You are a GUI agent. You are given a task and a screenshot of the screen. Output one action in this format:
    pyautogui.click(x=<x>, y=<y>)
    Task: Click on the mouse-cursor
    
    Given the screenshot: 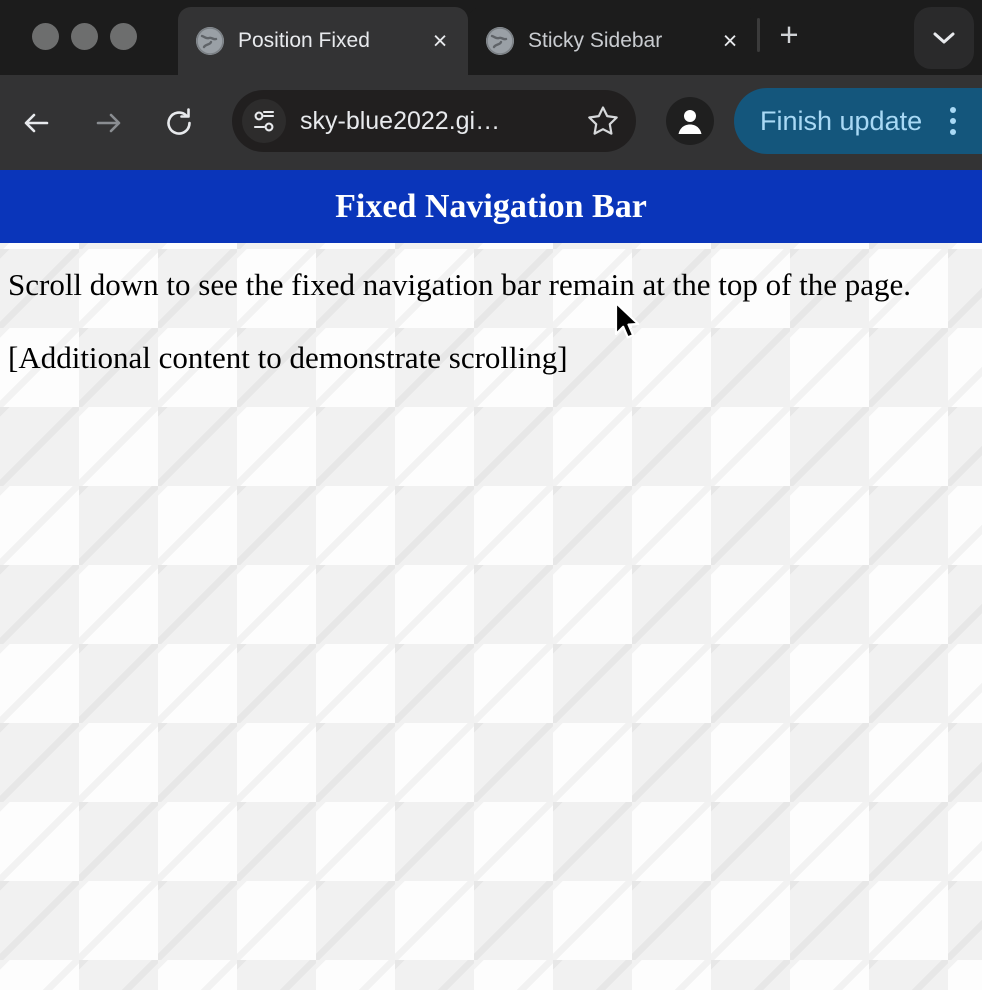 What is the action you would take?
    pyautogui.click(x=628, y=325)
    